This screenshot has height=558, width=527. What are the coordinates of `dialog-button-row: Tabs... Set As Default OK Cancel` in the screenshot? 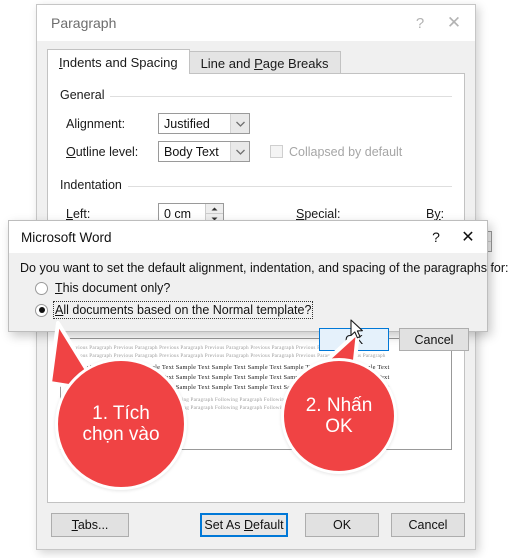 It's located at (256, 526).